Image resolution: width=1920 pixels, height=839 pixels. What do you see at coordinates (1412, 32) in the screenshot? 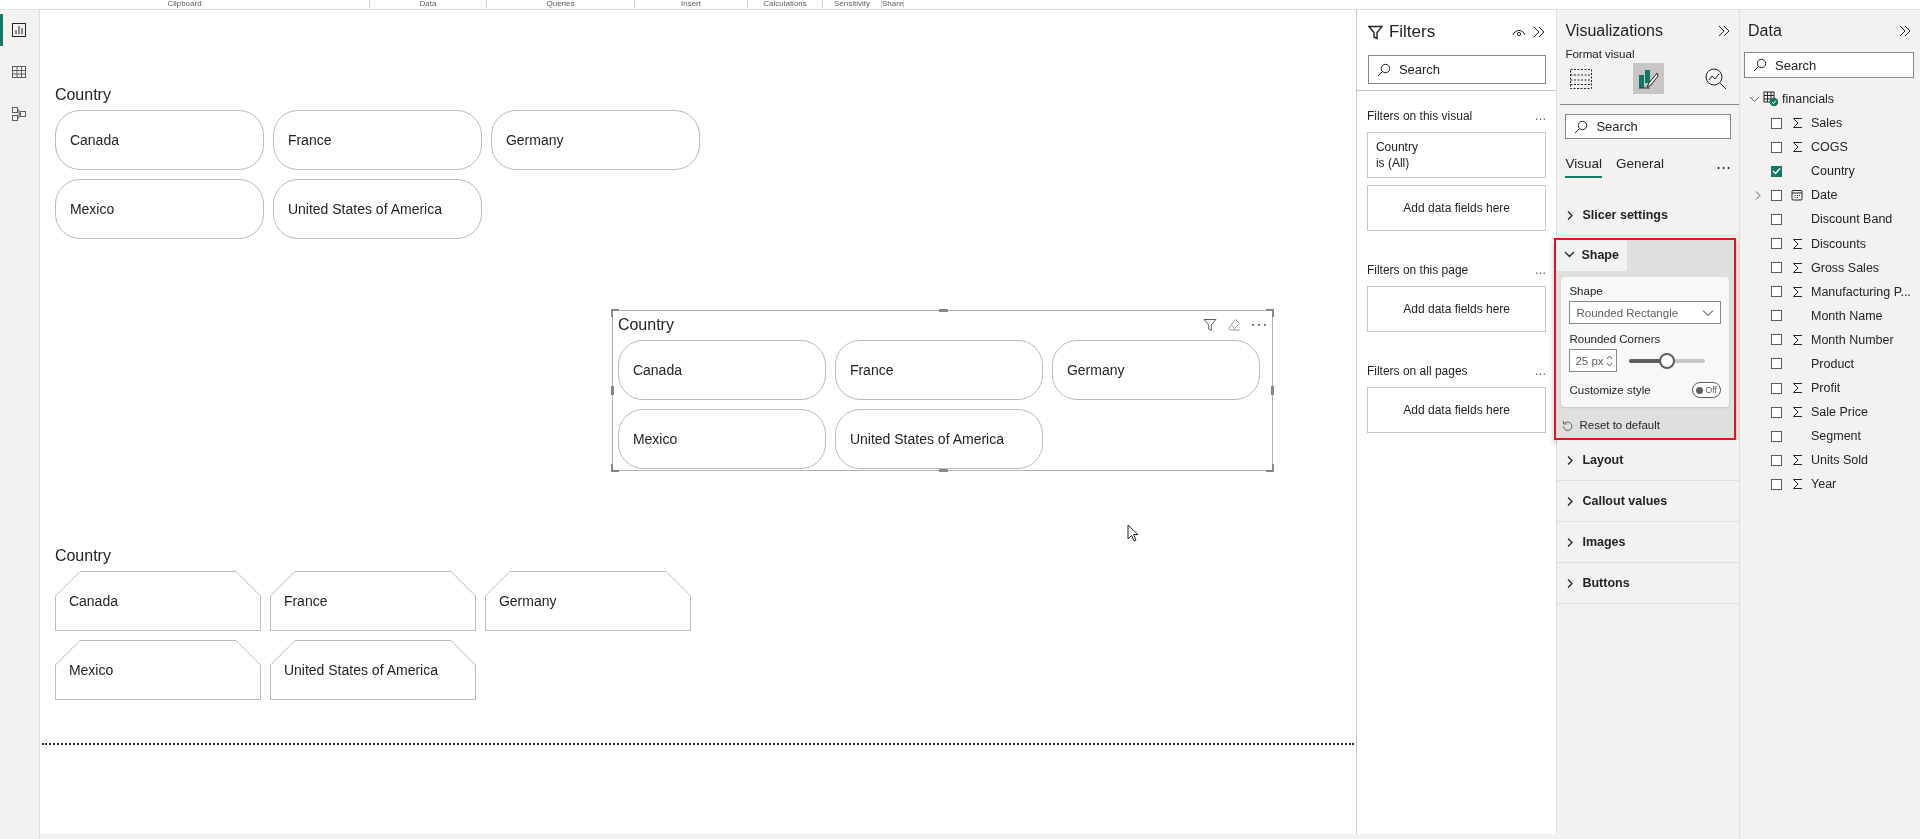
I see `panel-title: Filters` at bounding box center [1412, 32].